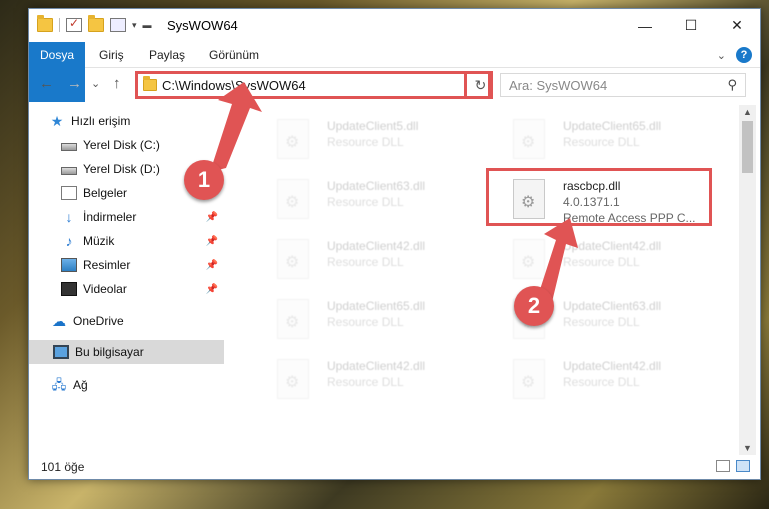  What do you see at coordinates (732, 85) in the screenshot?
I see `search-icon: ⚲` at bounding box center [732, 85].